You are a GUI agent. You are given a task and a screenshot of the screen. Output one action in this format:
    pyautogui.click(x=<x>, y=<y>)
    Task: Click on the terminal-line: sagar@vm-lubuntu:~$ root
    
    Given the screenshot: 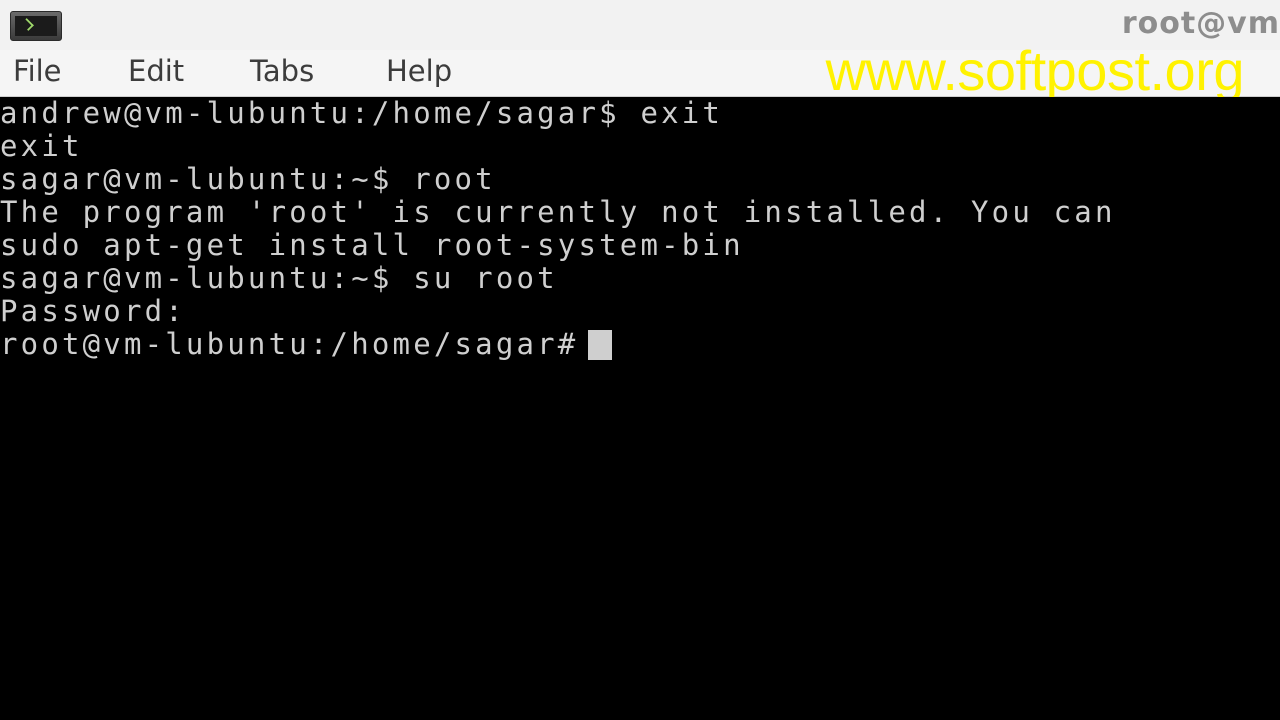 What is the action you would take?
    pyautogui.click(x=248, y=179)
    